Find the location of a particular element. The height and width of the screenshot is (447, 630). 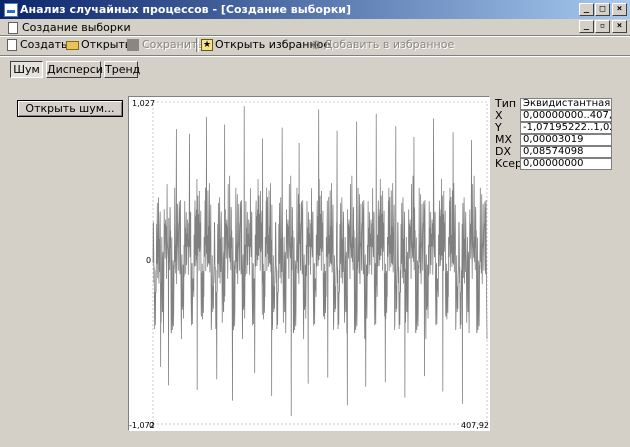

mdi-restore-button: ▫ is located at coordinates (602, 26).